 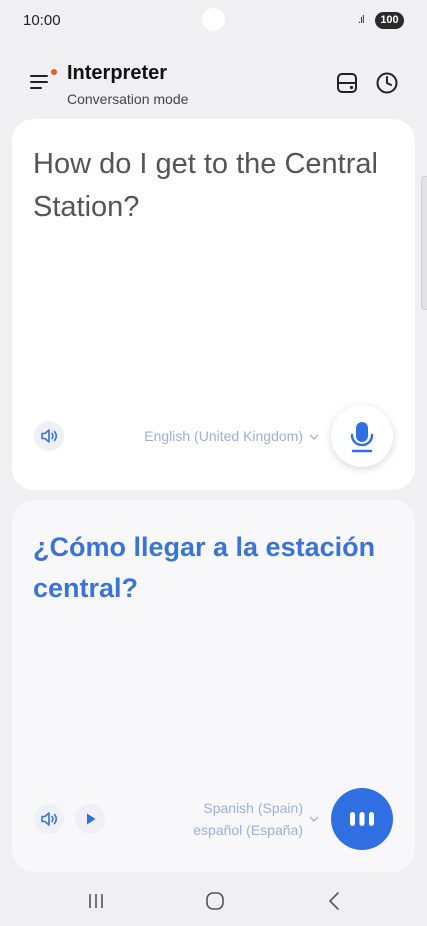 What do you see at coordinates (43, 81) in the screenshot?
I see `menu-icon` at bounding box center [43, 81].